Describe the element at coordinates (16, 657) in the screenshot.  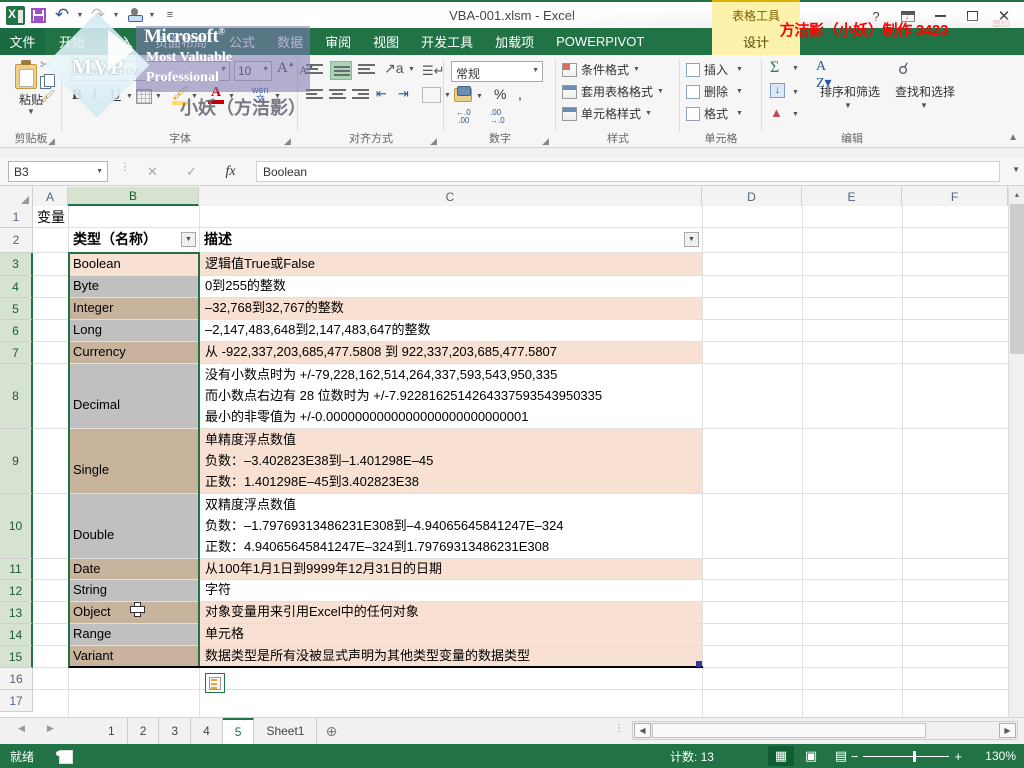
I see `row-header-15: 15` at that location.